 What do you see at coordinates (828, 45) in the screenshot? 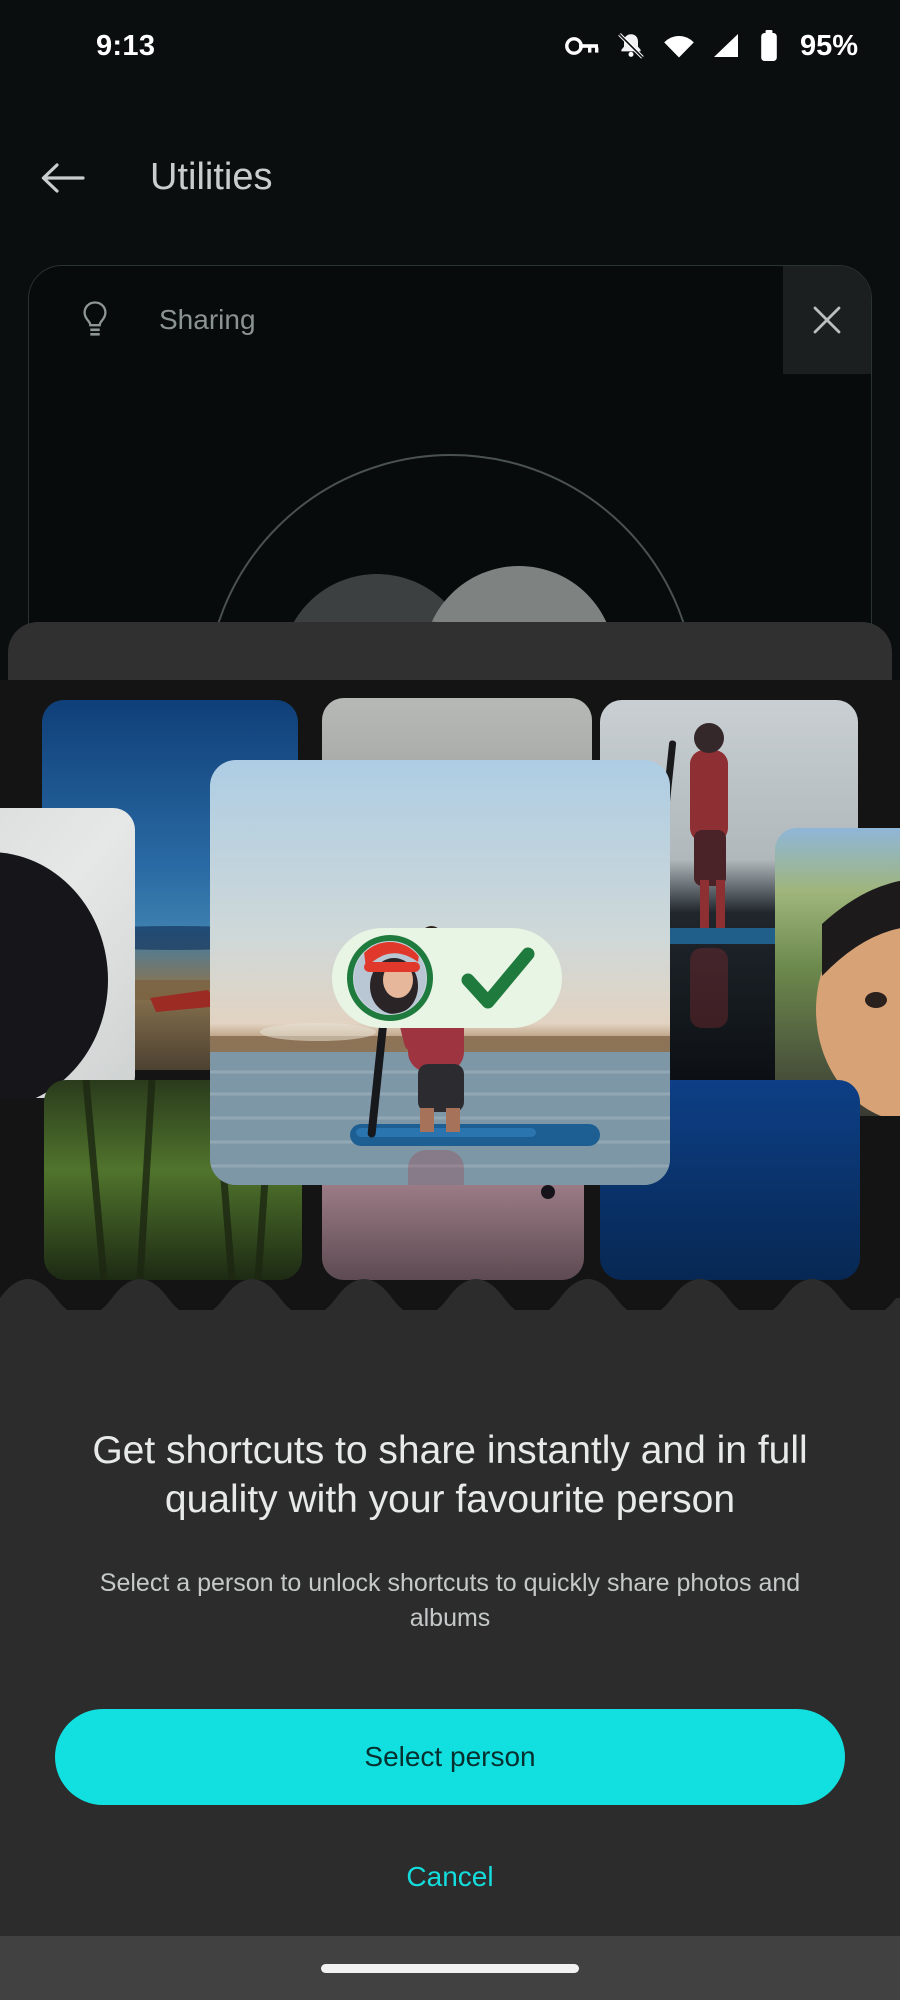
I see `battery-percent-label: 95%` at bounding box center [828, 45].